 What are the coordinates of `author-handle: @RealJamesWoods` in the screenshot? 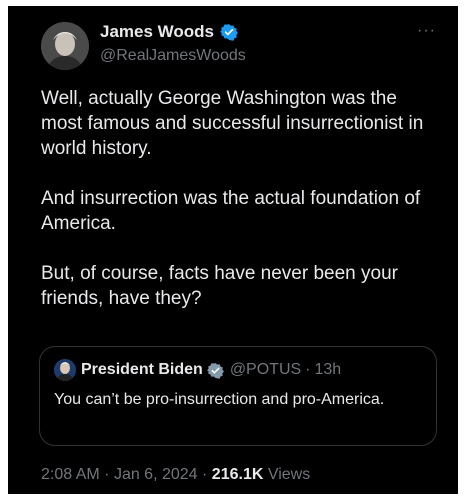 It's located at (173, 56).